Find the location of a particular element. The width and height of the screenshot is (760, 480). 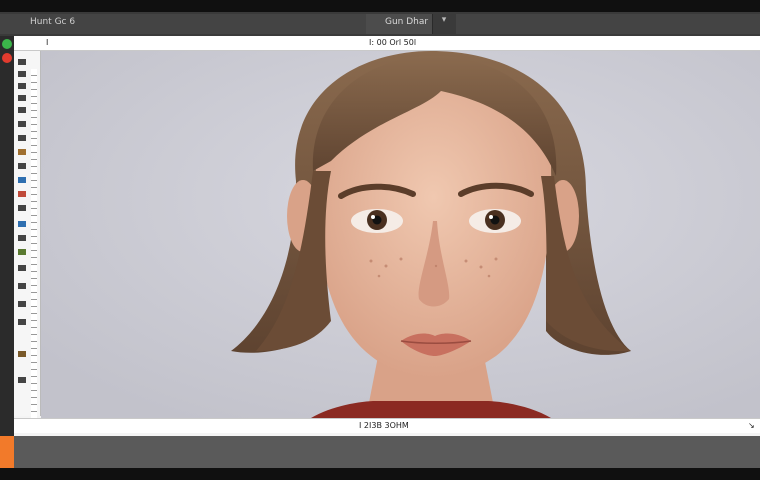

gradient-tool-icon is located at coordinates (22, 208).